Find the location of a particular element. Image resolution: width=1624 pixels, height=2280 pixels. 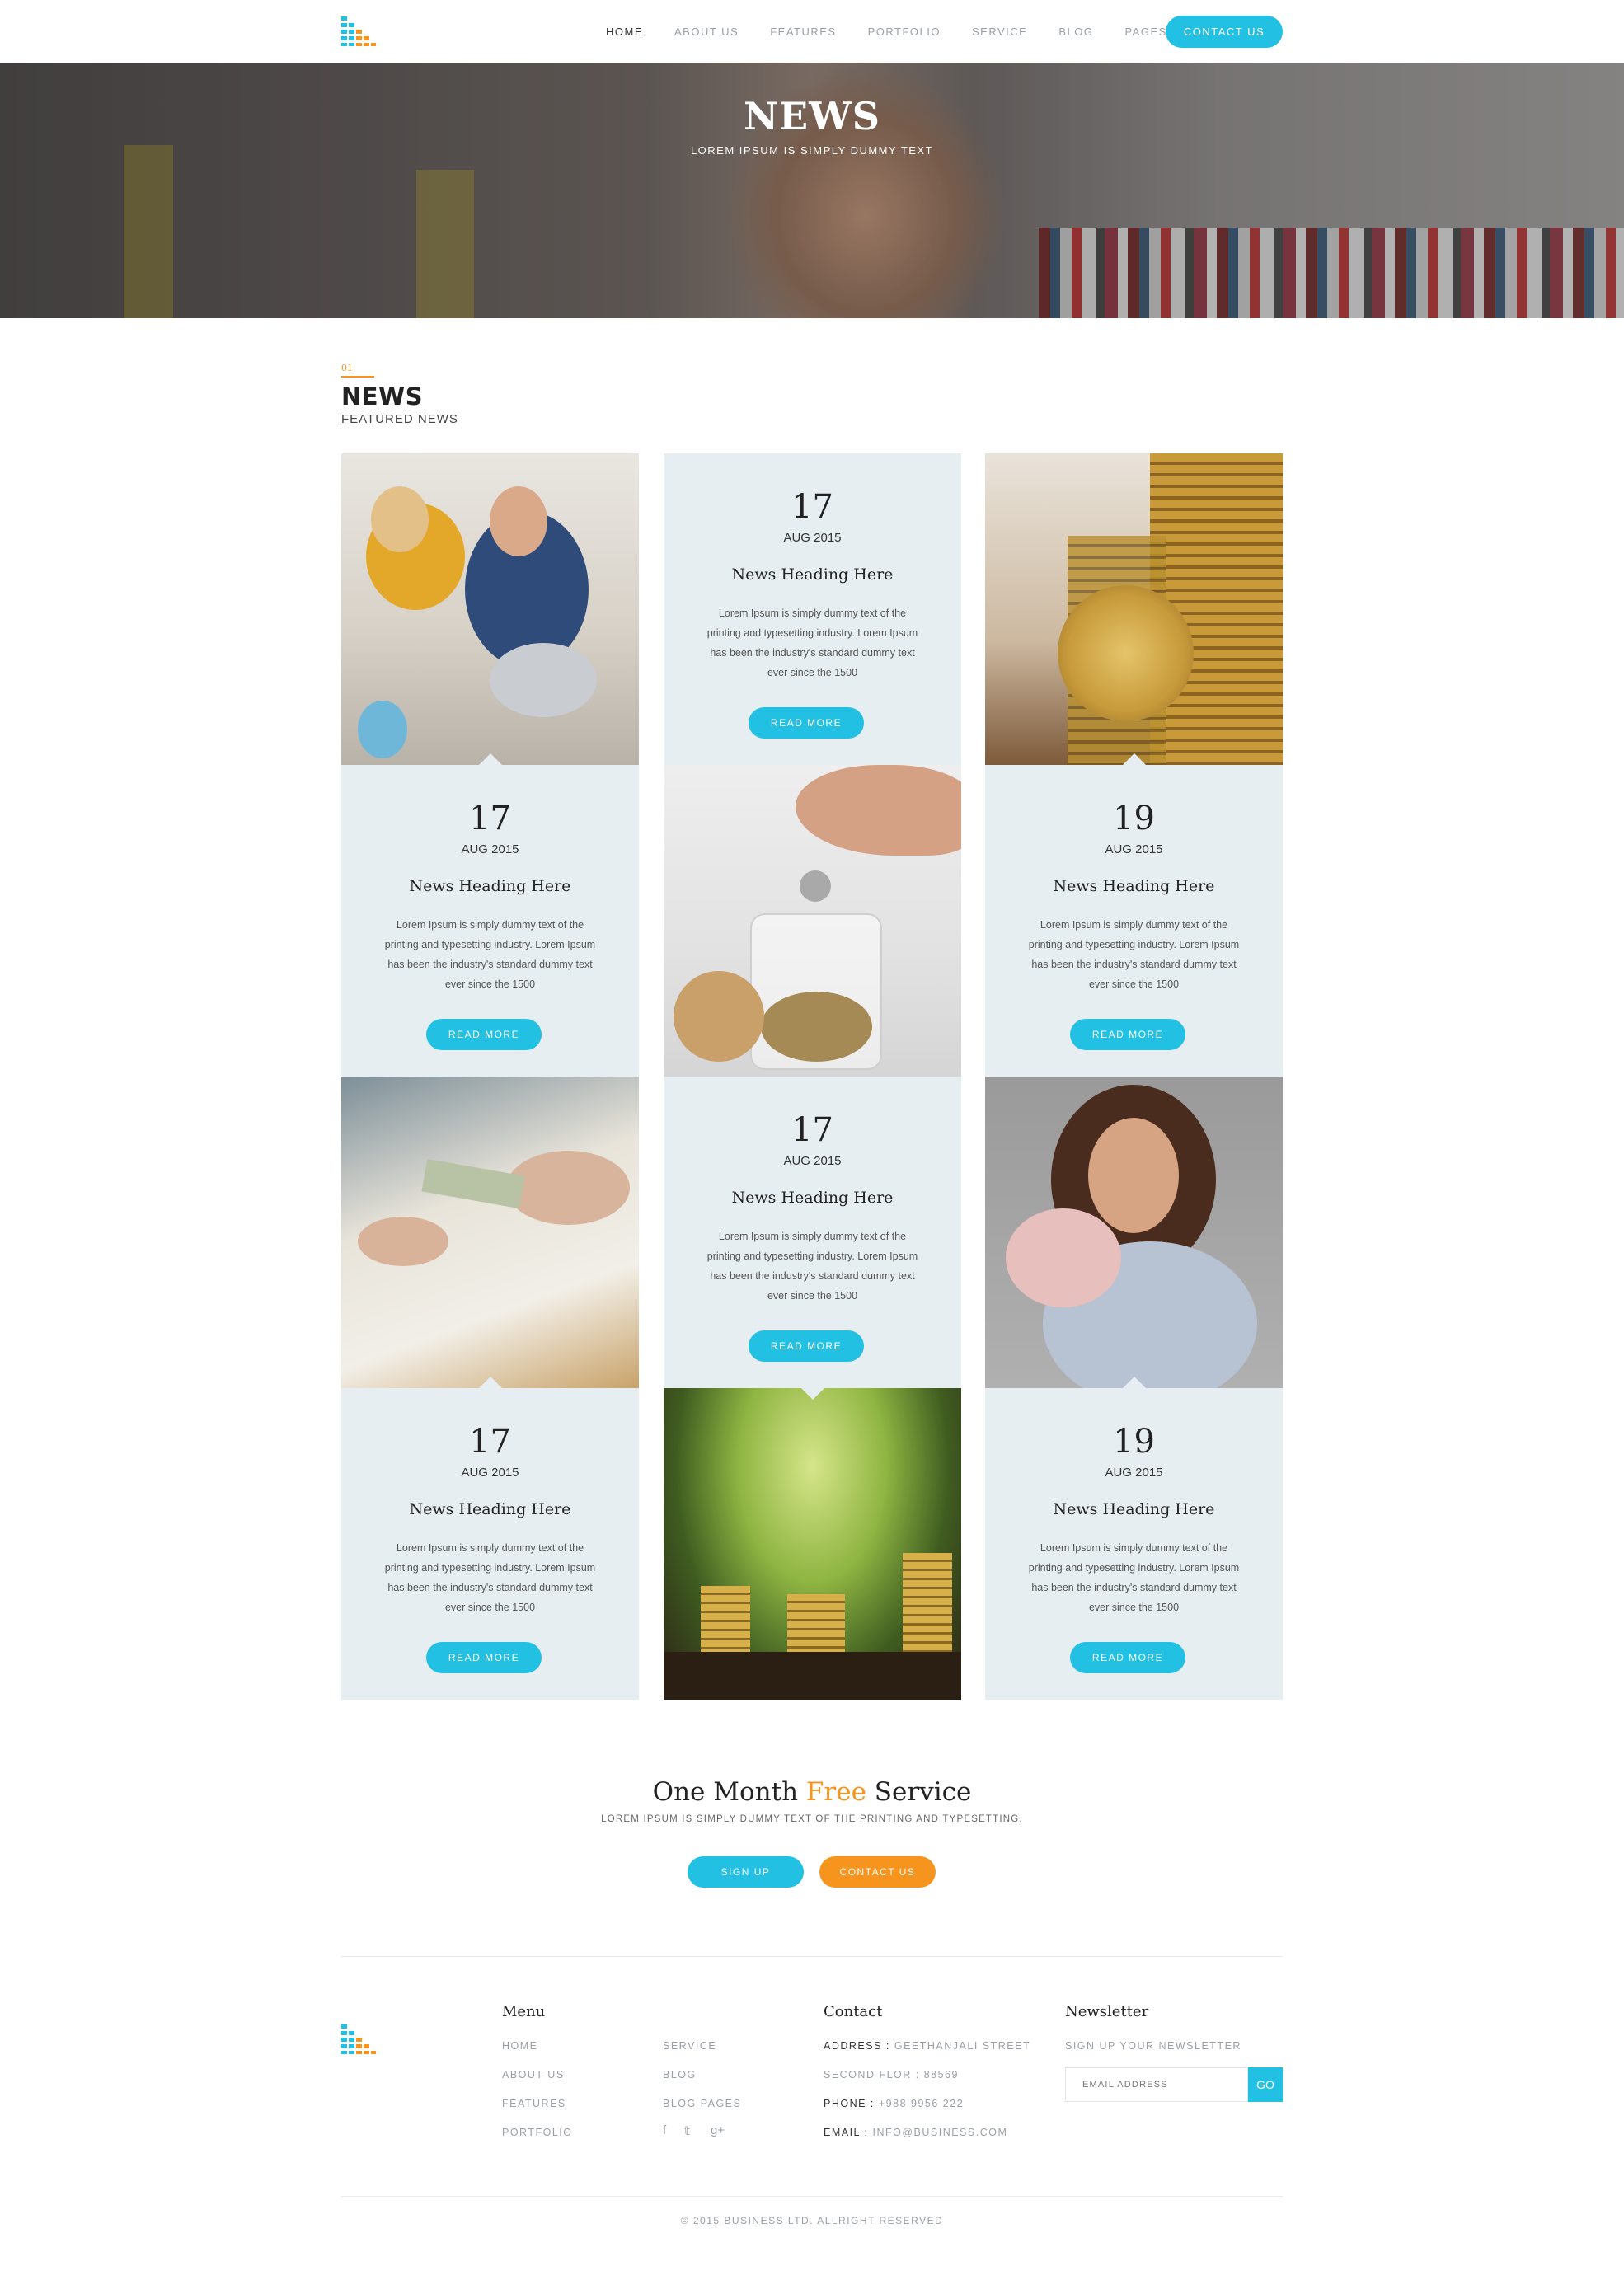

footer-floor: SECOND FLOR : 88569 is located at coordinates (892, 2075).